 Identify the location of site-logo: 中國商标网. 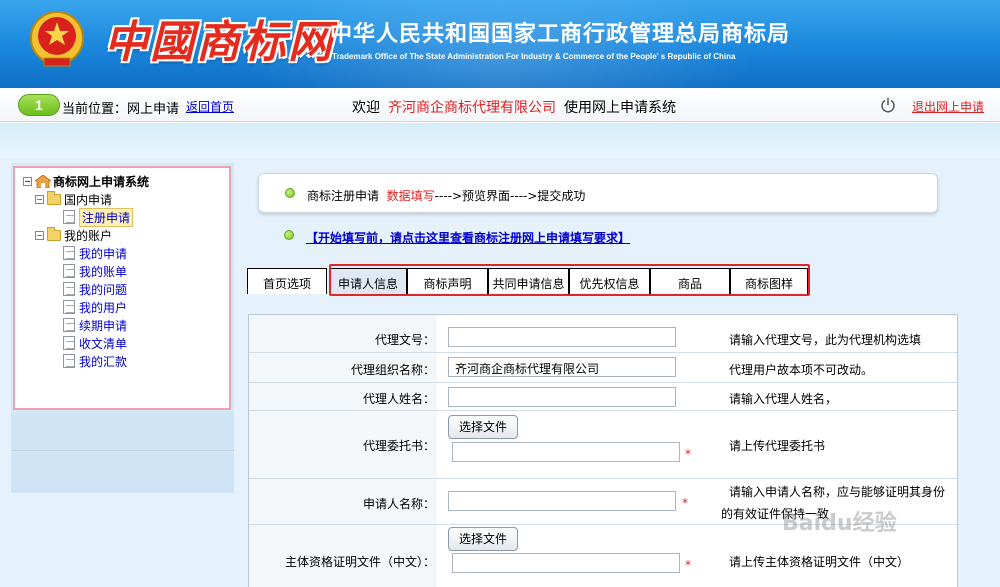
(219, 42).